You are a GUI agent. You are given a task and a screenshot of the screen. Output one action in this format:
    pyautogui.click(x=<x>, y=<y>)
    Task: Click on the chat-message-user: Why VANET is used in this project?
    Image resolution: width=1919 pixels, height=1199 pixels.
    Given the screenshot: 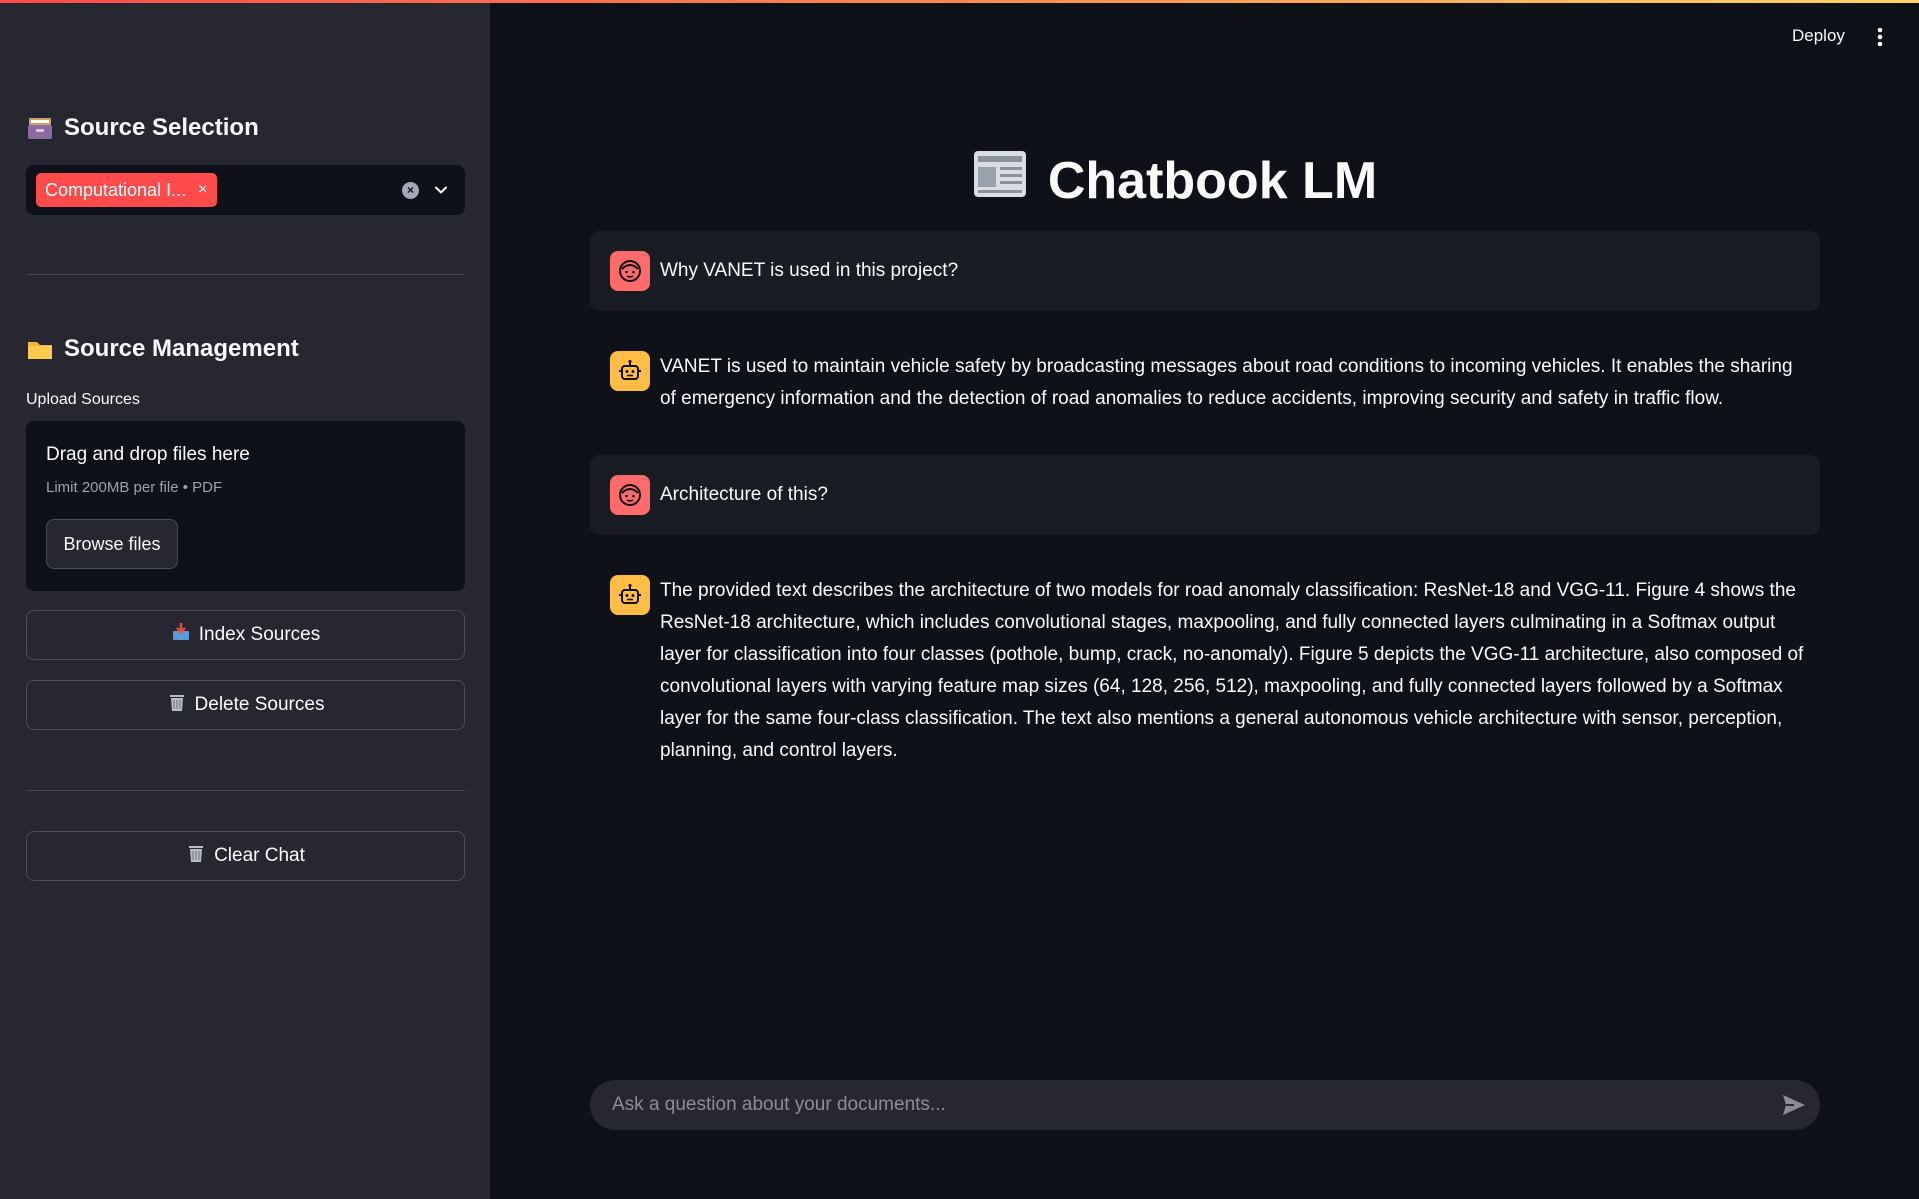 What is the action you would take?
    pyautogui.click(x=1205, y=271)
    